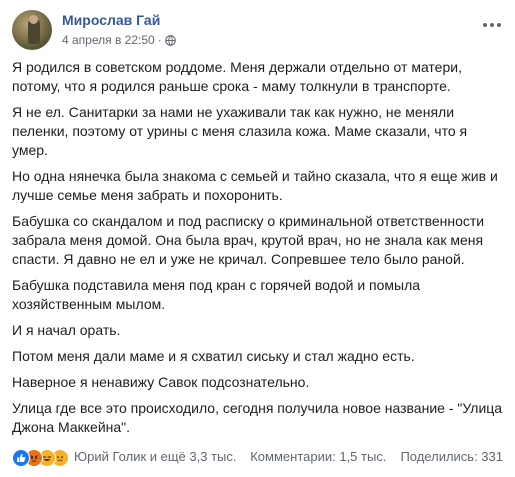 The width and height of the screenshot is (515, 477). What do you see at coordinates (32, 30) in the screenshot?
I see `author-avatar` at bounding box center [32, 30].